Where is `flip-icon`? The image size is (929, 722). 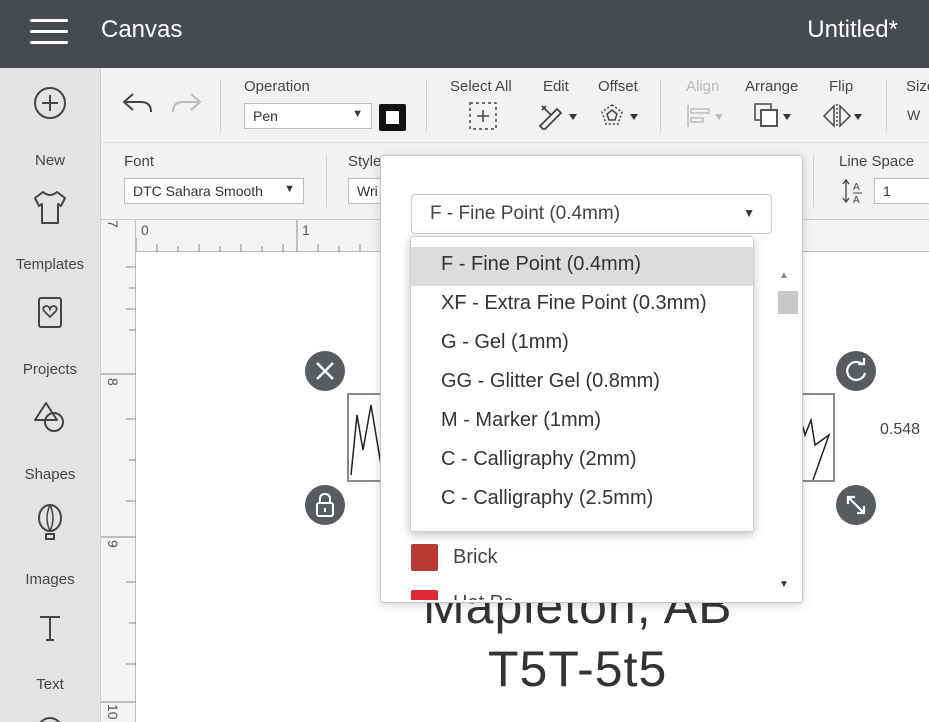 flip-icon is located at coordinates (843, 116).